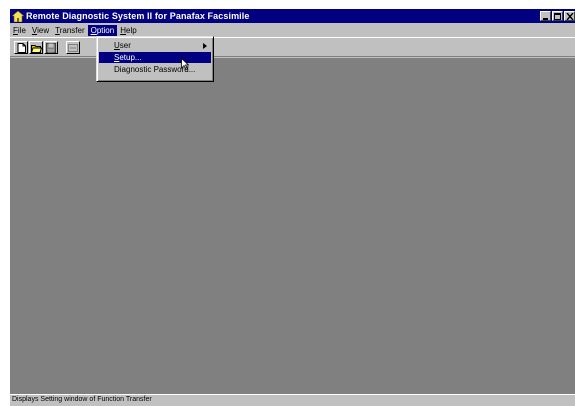  Describe the element at coordinates (43, 30) in the screenshot. I see `menu-view-label: iew` at that location.